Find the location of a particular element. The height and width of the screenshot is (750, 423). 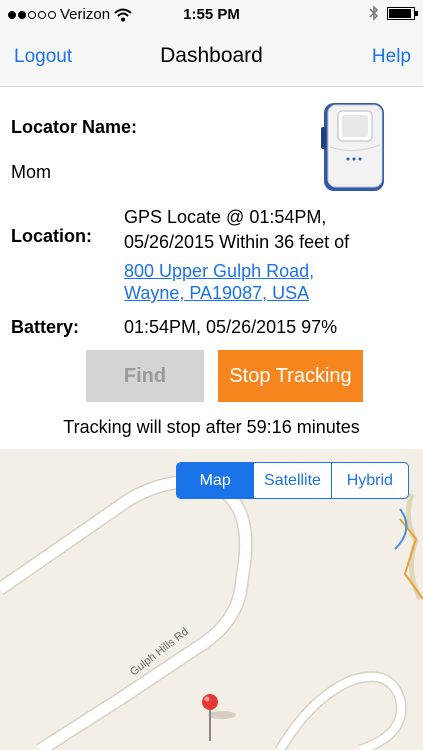

battery-label: Battery: is located at coordinates (45, 327).